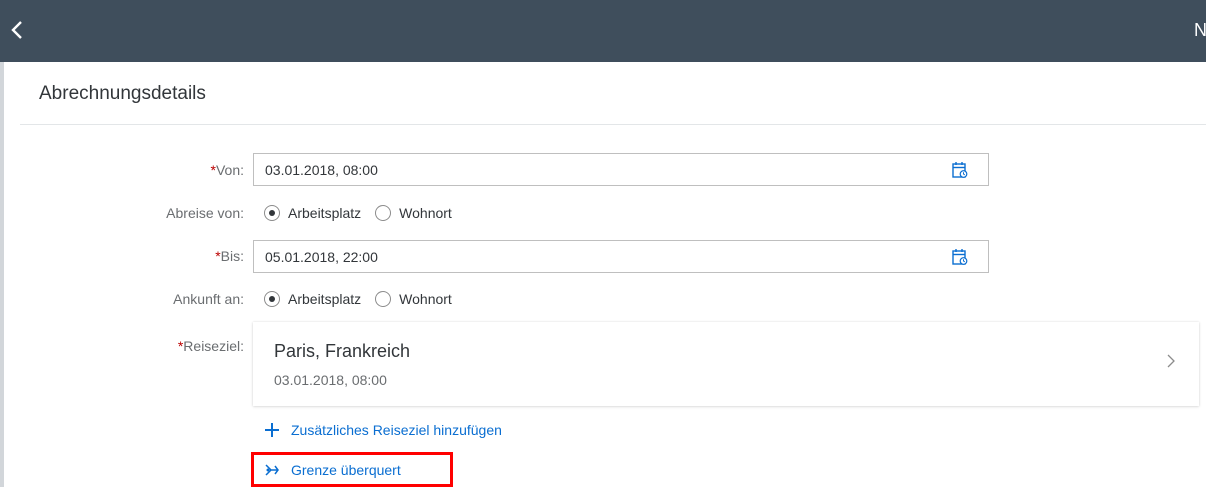 The image size is (1206, 487). What do you see at coordinates (3, 274) in the screenshot?
I see `panel-left-border` at bounding box center [3, 274].